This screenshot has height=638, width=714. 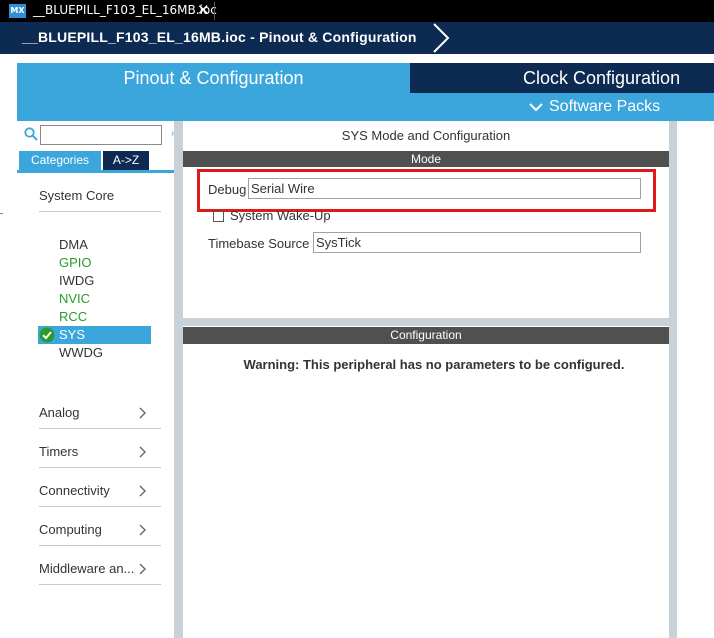 I want to click on tab-underline, so click(x=95, y=171).